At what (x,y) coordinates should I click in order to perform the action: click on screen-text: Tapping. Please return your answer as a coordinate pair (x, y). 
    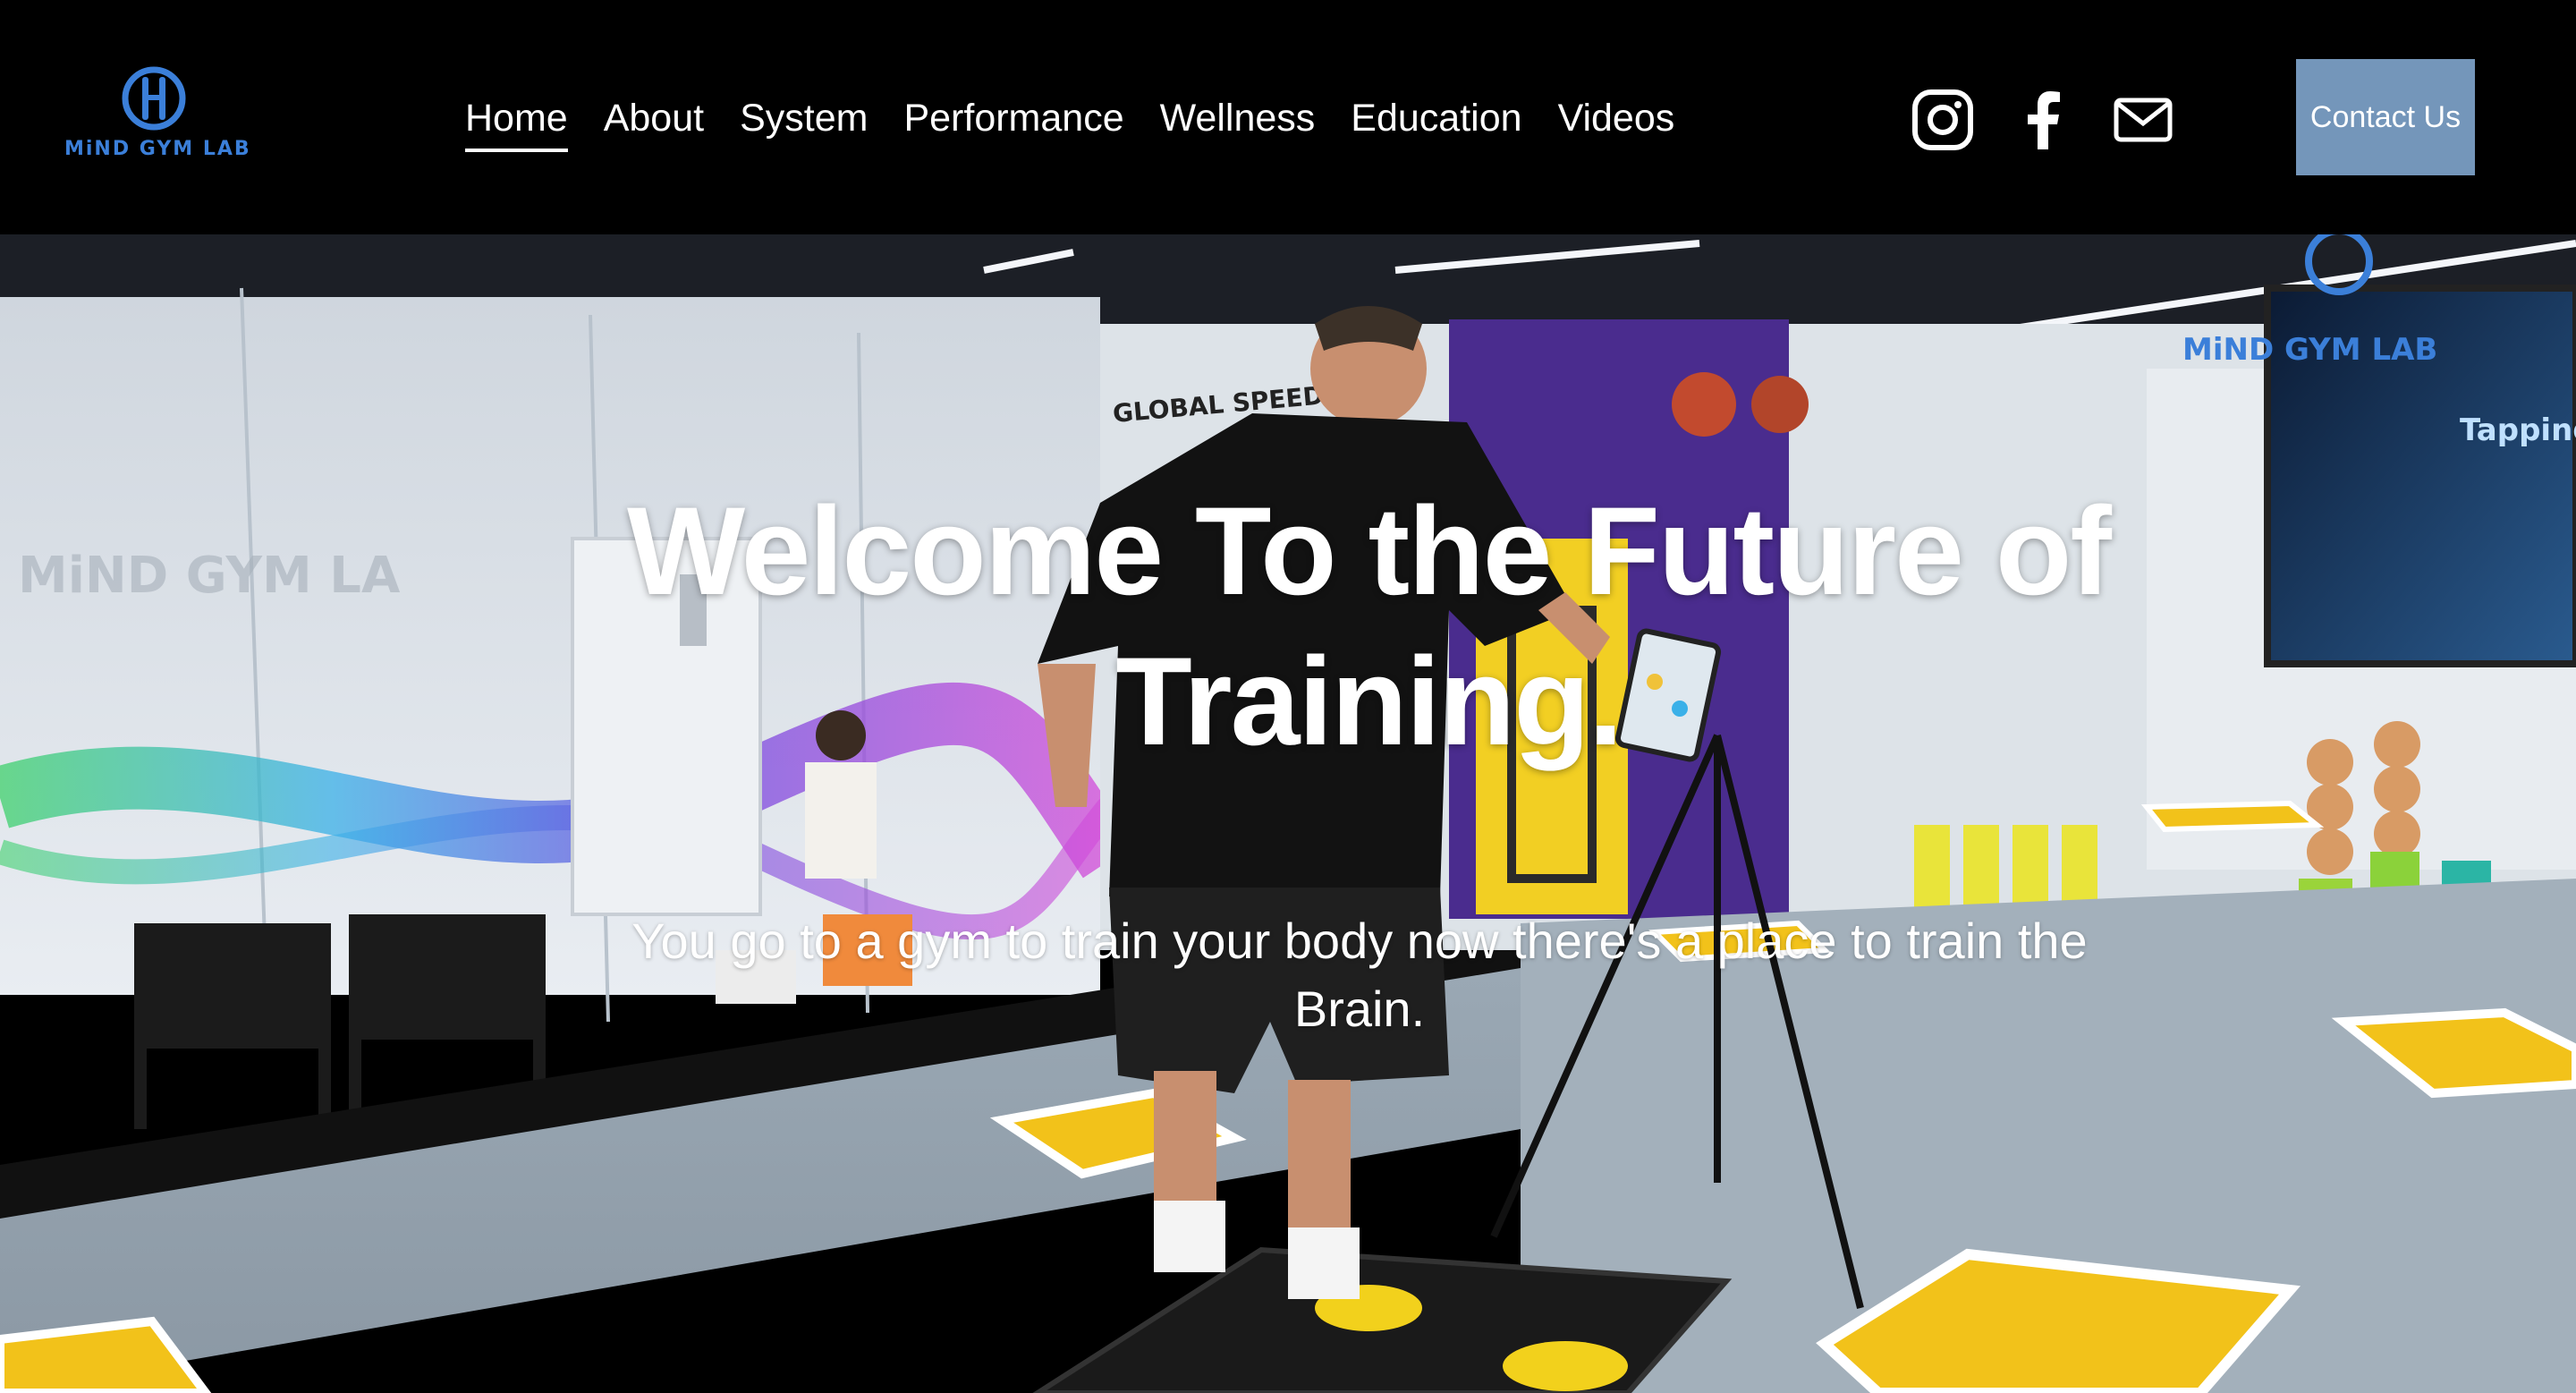
    Looking at the image, I should click on (2518, 430).